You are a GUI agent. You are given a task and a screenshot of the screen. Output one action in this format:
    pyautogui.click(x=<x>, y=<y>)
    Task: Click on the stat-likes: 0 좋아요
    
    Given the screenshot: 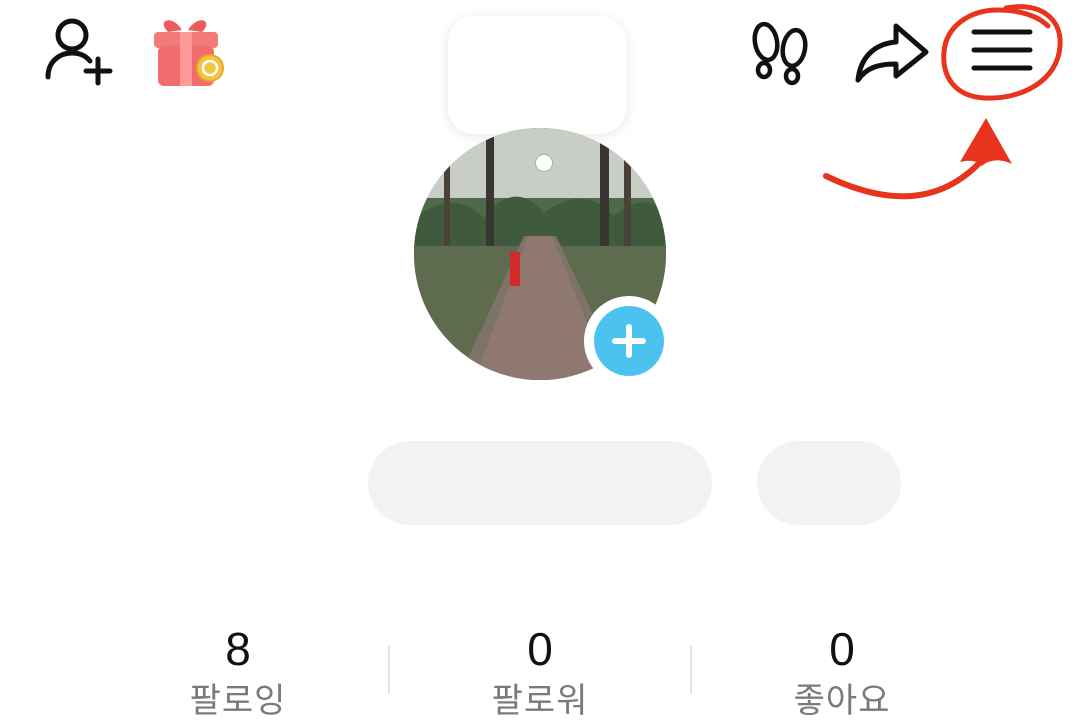 What is the action you would take?
    pyautogui.click(x=842, y=672)
    